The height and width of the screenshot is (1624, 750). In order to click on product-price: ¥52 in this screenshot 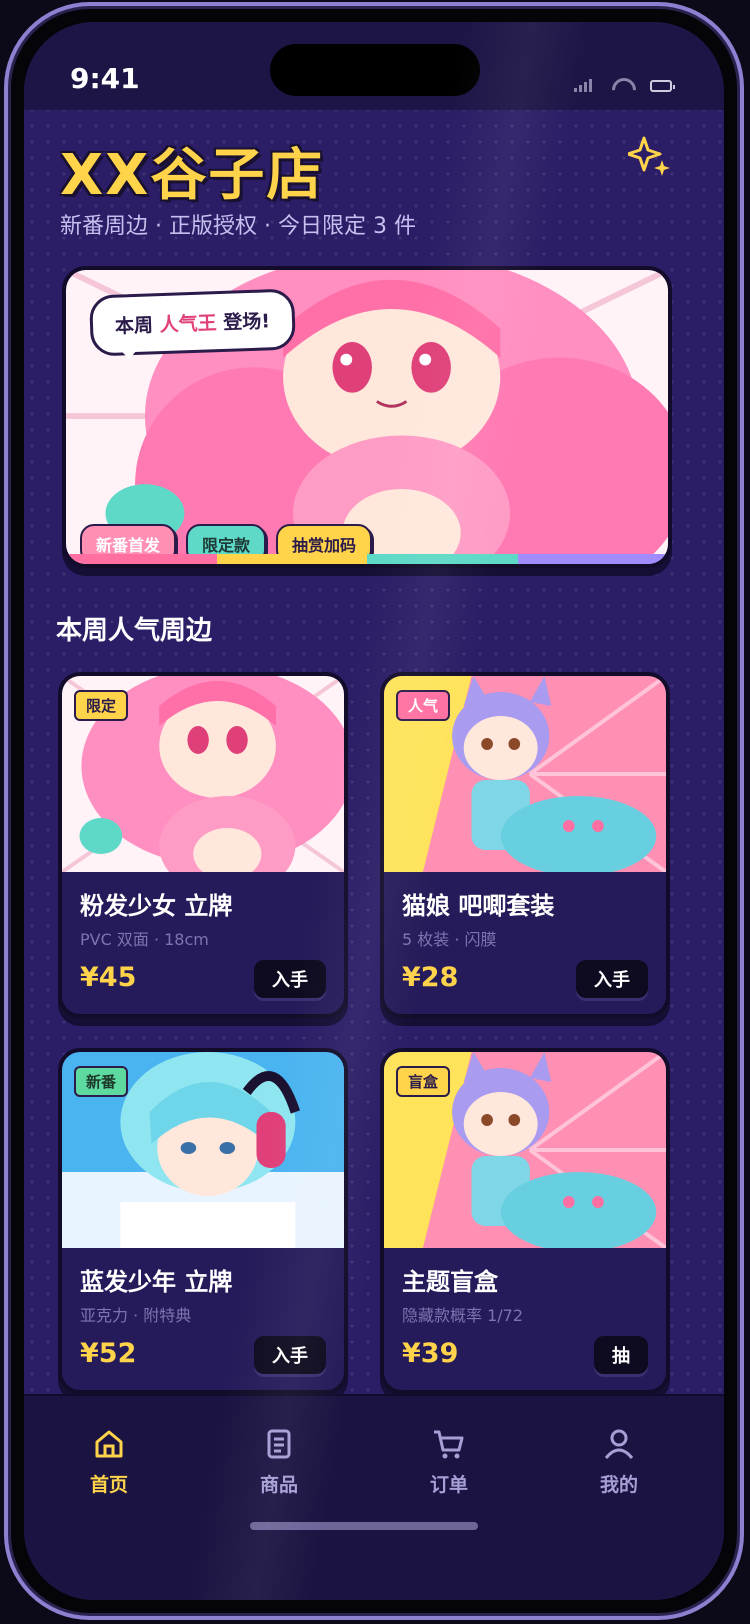, I will do `click(108, 1353)`.